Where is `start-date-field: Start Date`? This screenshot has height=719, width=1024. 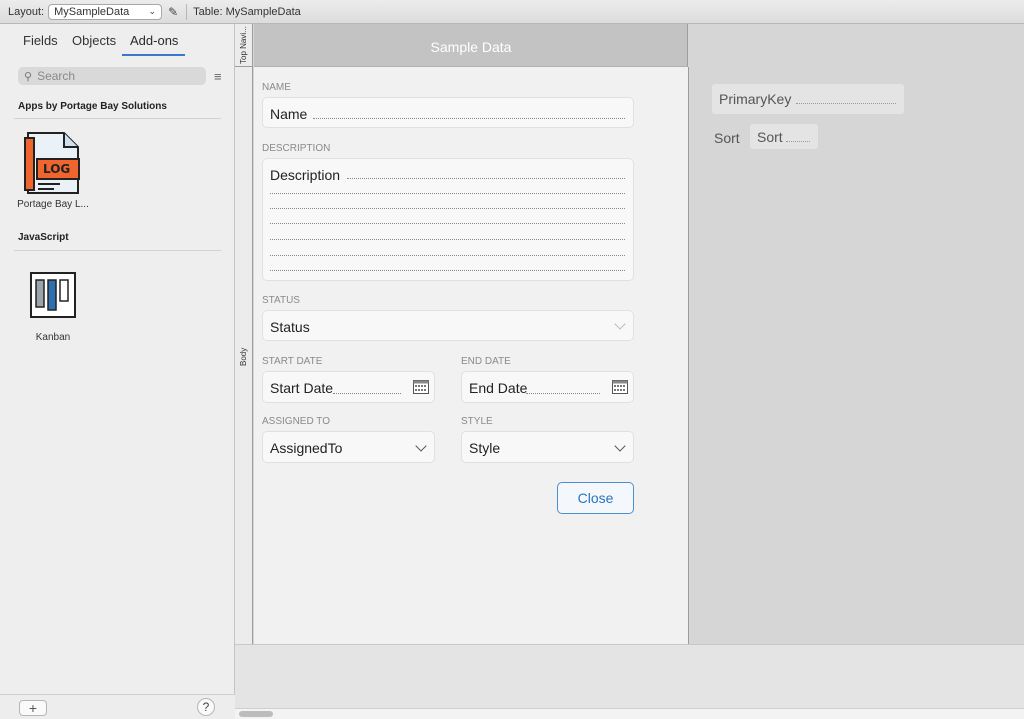 start-date-field: Start Date is located at coordinates (348, 387).